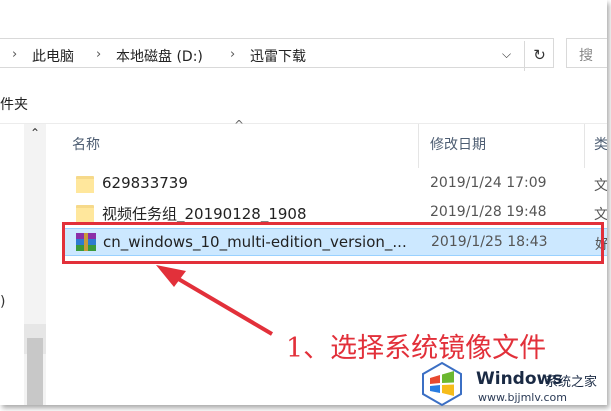 The width and height of the screenshot is (611, 411). Describe the element at coordinates (571, 382) in the screenshot. I see `watermark-subtitle: 系统之家` at that location.